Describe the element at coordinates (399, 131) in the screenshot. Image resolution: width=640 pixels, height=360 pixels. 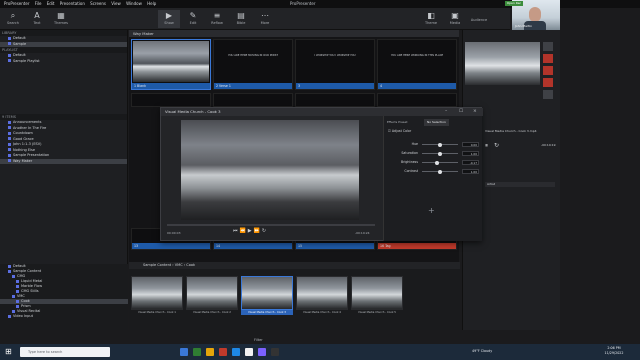
I see `adjust-color-toggle: ☑ Adjust Color` at that location.